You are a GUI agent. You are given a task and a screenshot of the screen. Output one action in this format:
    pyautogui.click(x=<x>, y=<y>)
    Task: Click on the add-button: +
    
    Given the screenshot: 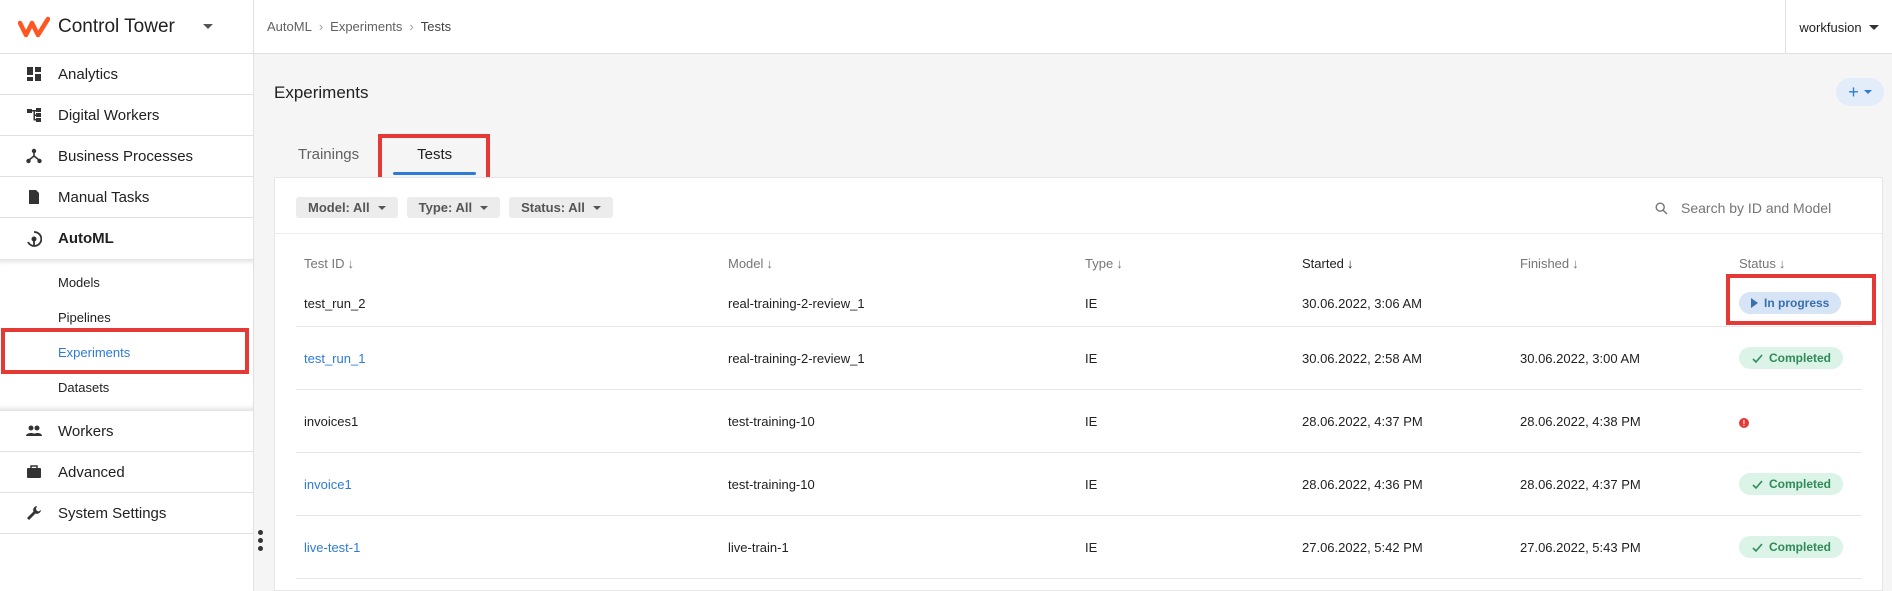 What is the action you would take?
    pyautogui.click(x=1860, y=92)
    